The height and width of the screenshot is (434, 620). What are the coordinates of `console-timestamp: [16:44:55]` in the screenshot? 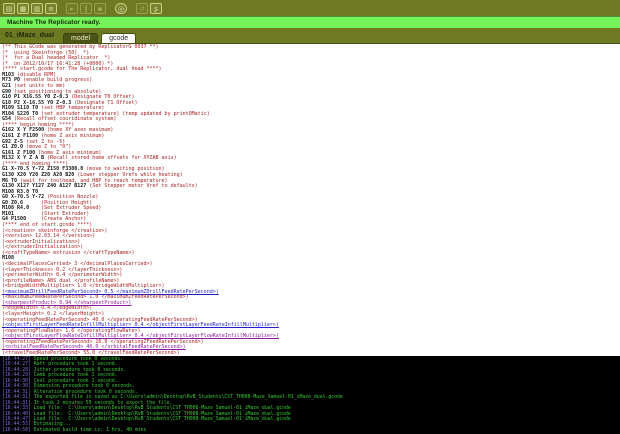 It's located at (18, 425).